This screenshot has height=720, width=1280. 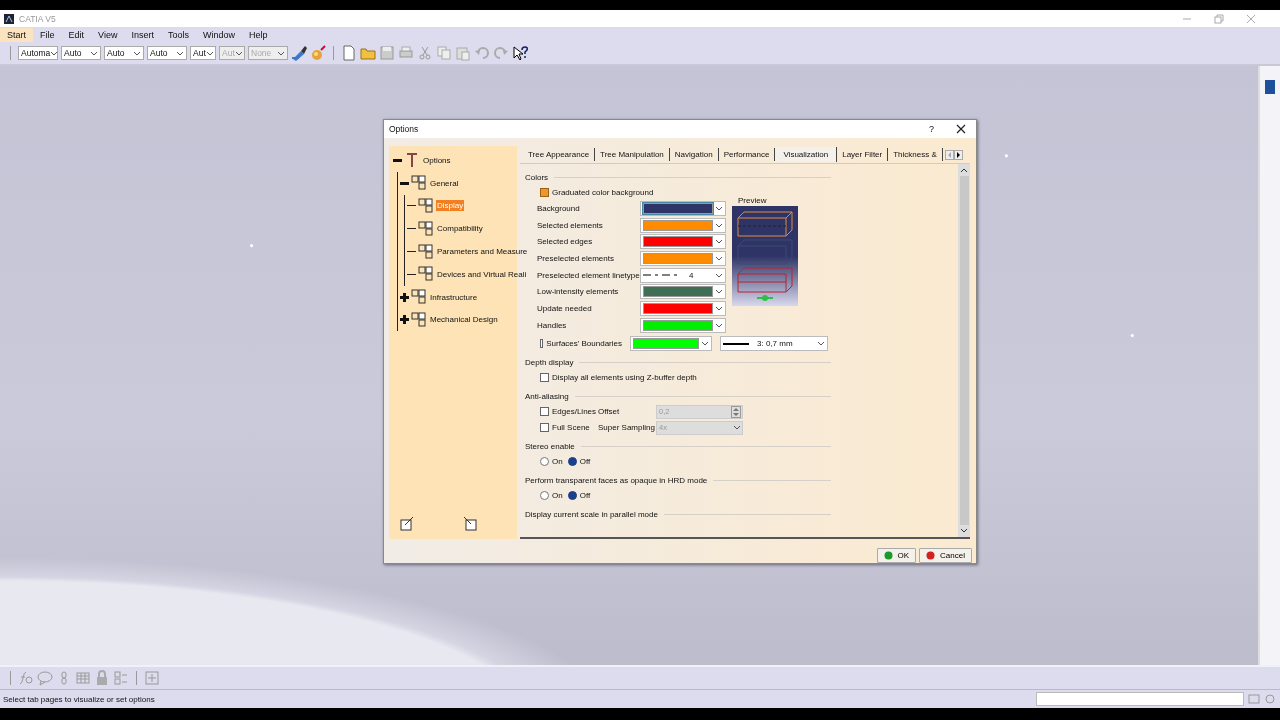 I want to click on formula-icon, so click(x=26, y=678).